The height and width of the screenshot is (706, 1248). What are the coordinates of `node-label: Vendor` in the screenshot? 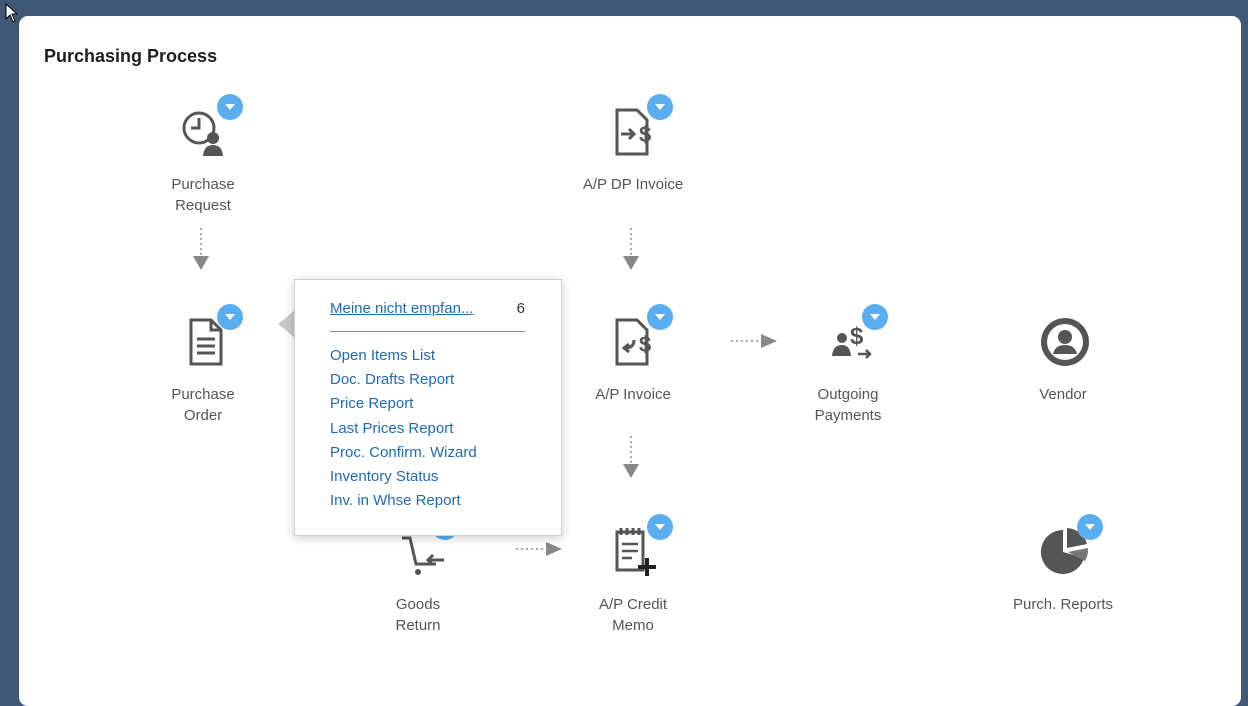 It's located at (1063, 394).